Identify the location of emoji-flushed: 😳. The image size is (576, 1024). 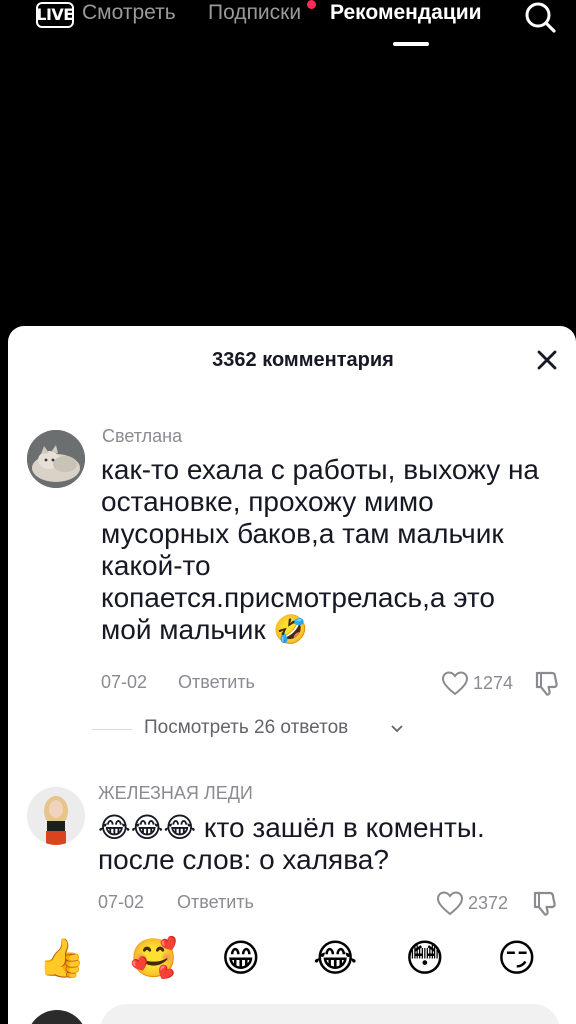
(425, 958).